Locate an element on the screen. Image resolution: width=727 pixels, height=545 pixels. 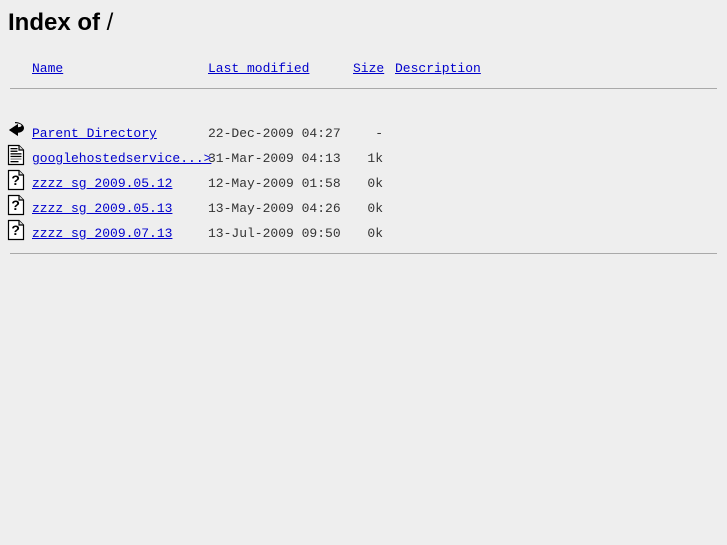
page-title-text: Index of is located at coordinates (54, 22).